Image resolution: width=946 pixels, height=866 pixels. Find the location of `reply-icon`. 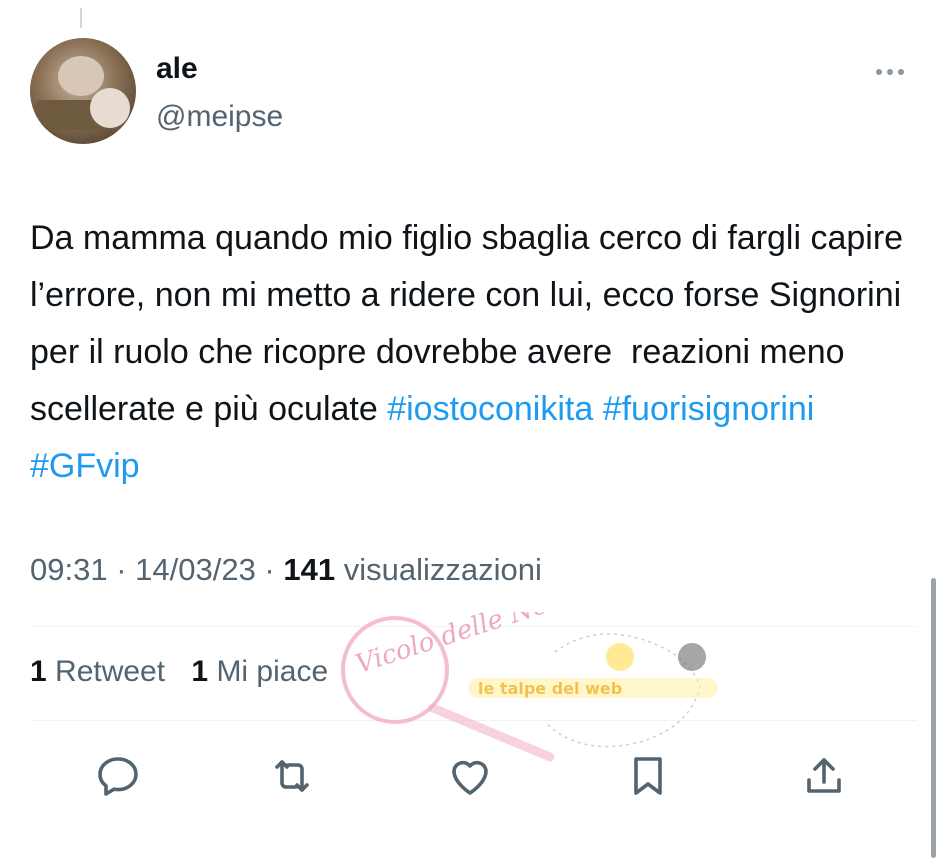

reply-icon is located at coordinates (118, 776).